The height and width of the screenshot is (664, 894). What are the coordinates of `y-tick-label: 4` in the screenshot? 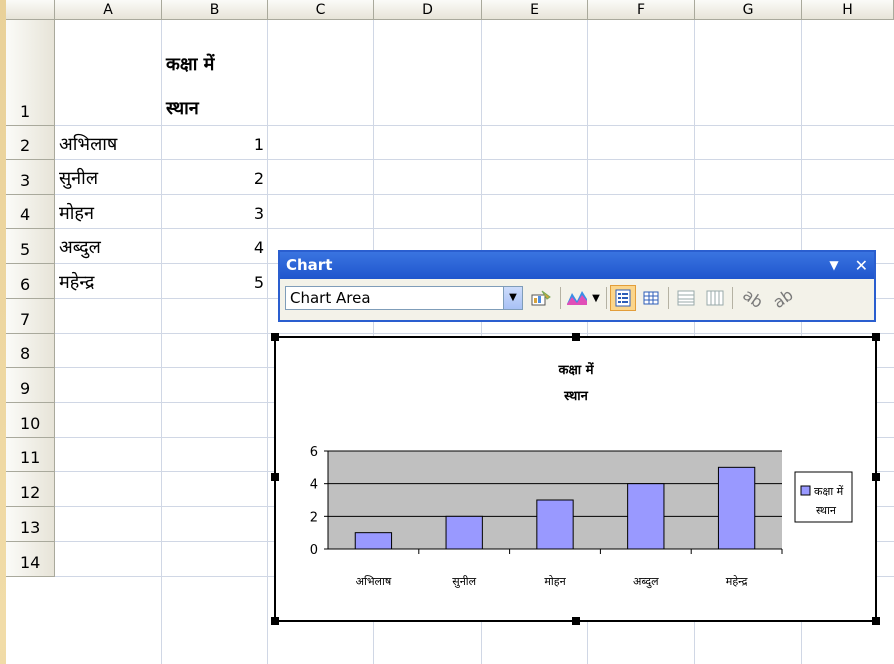 It's located at (314, 485).